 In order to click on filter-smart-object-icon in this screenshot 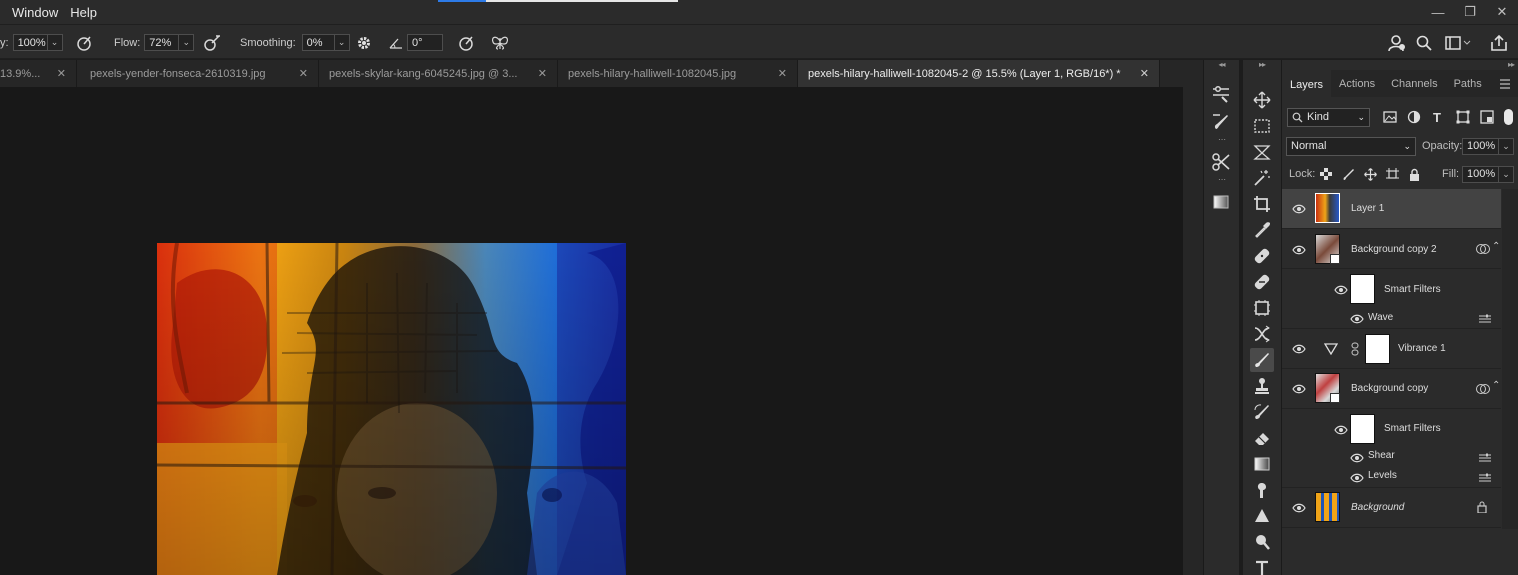, I will do `click(1487, 117)`.